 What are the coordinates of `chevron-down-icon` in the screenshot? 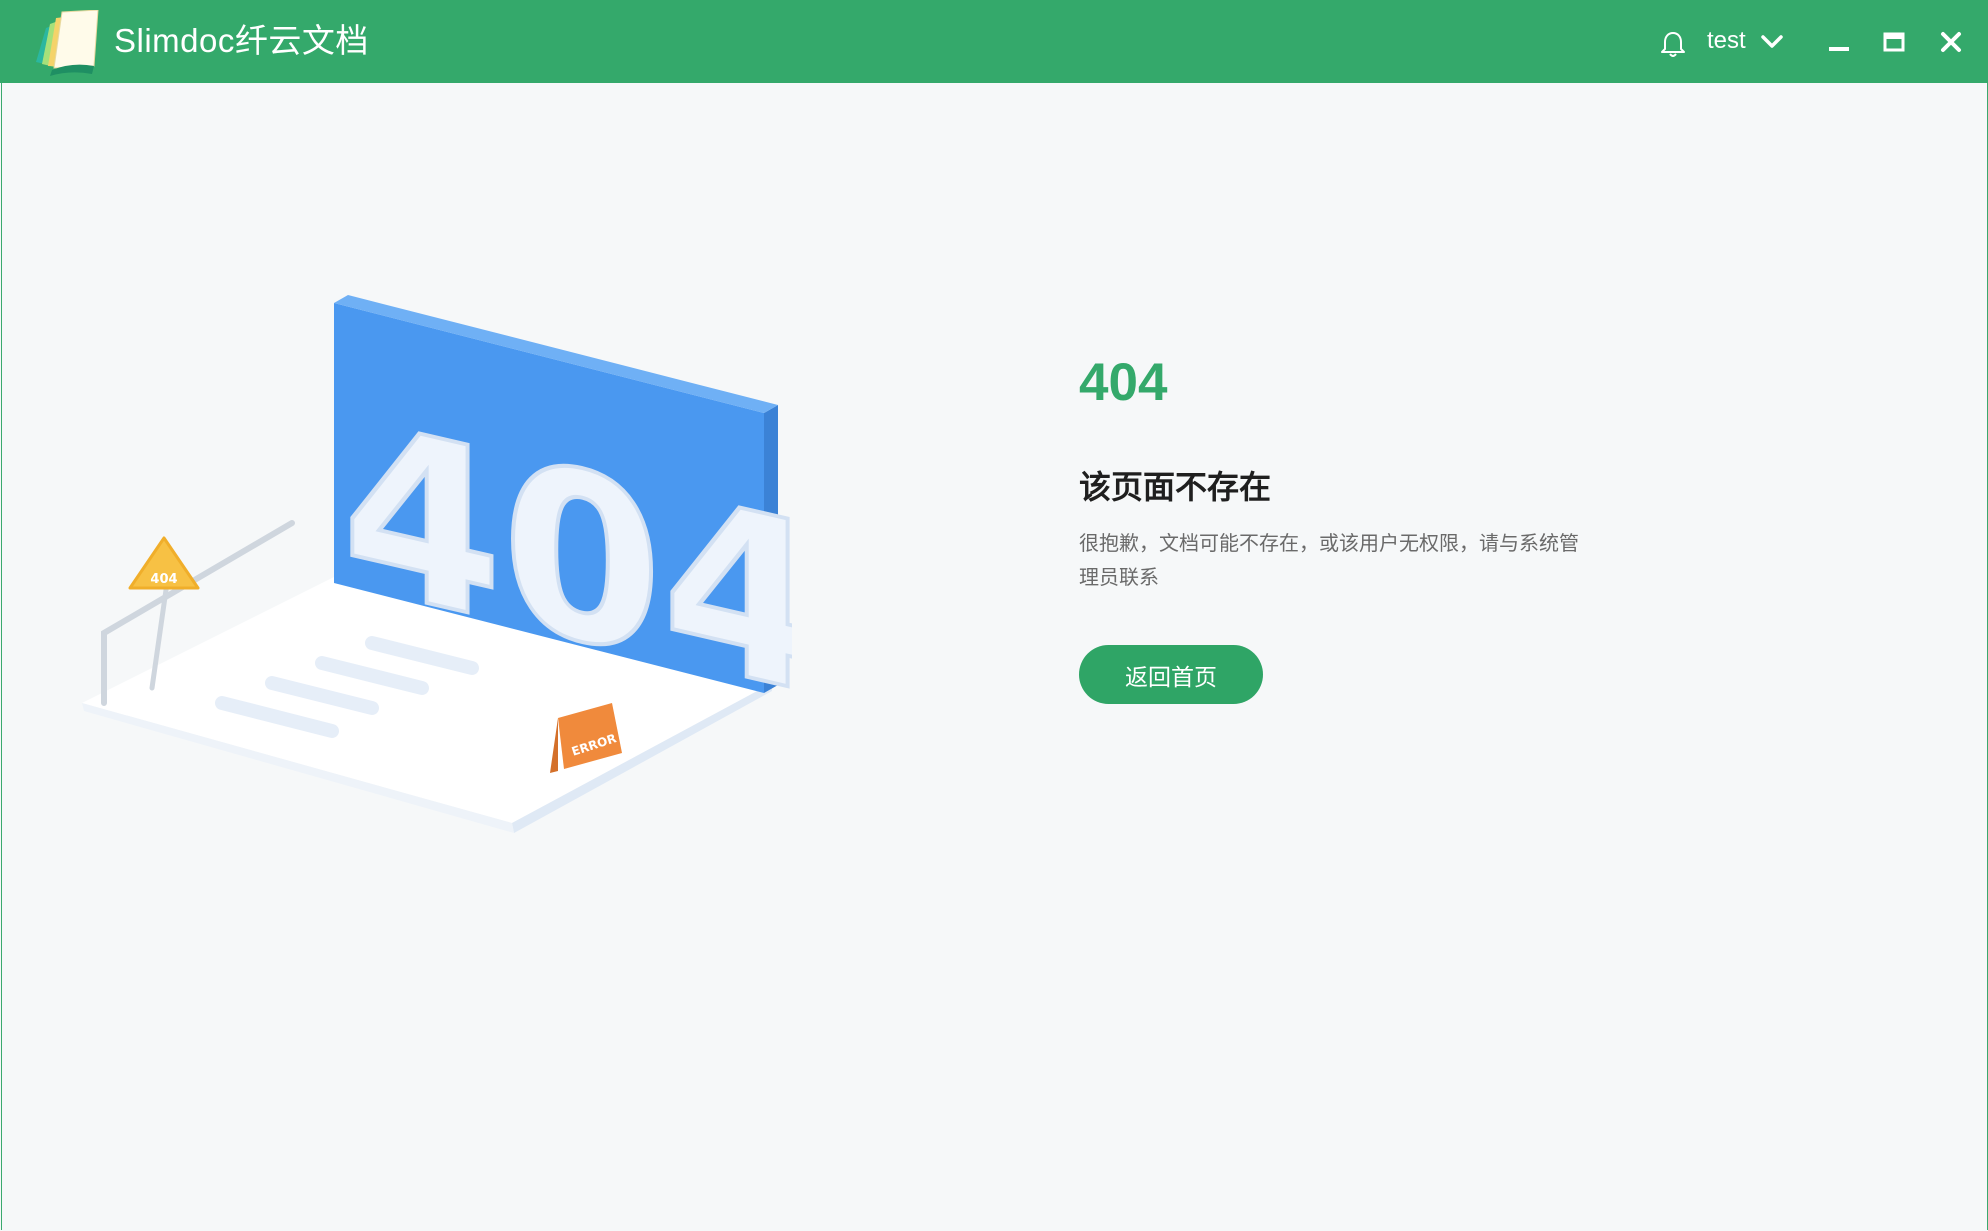 It's located at (1772, 42).